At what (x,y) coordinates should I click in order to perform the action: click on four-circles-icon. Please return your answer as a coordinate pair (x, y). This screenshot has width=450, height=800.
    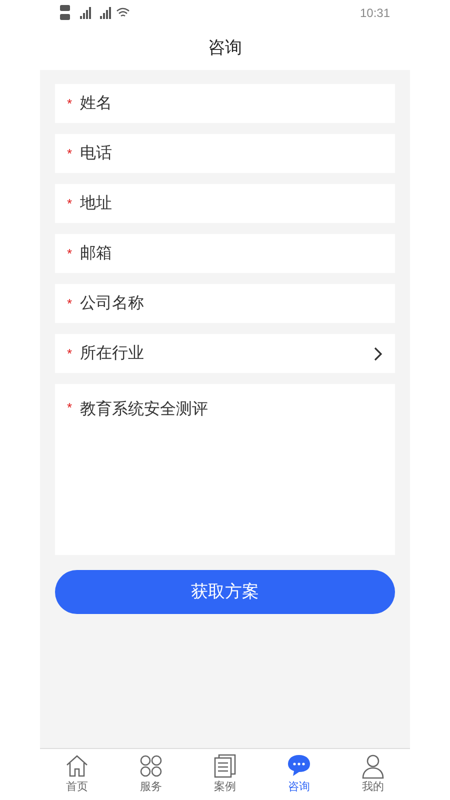
    Looking at the image, I should click on (151, 766).